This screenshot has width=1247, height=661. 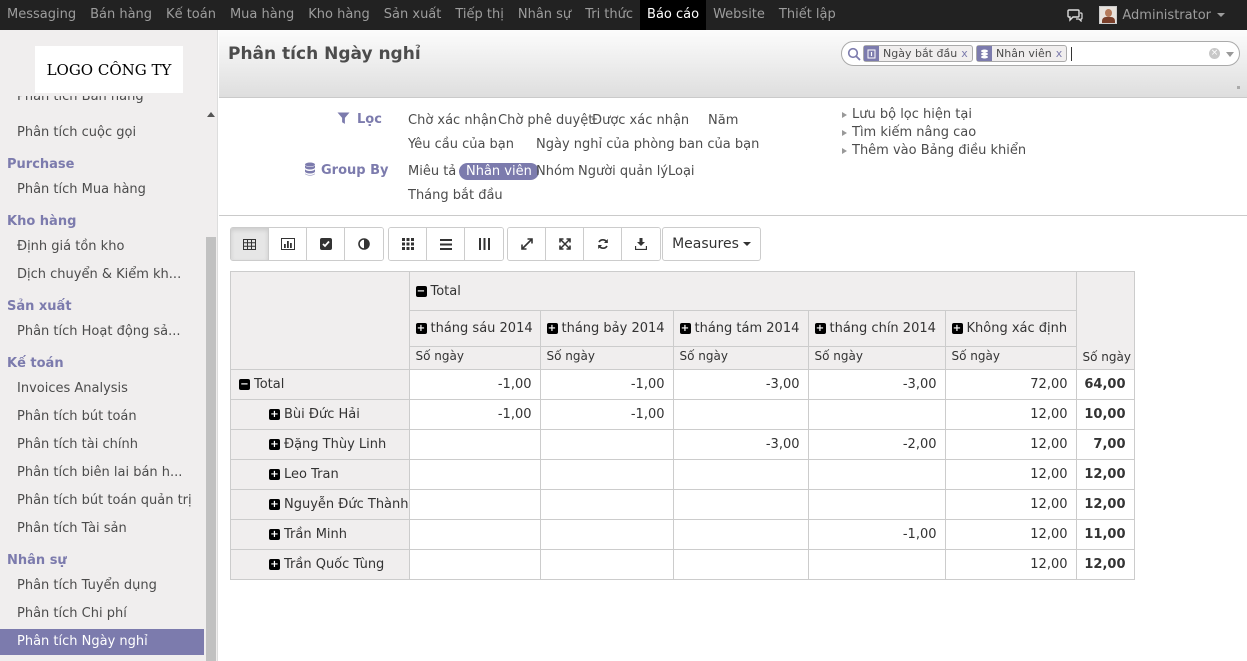 What do you see at coordinates (364, 244) in the screenshot?
I see `pie-chart-button` at bounding box center [364, 244].